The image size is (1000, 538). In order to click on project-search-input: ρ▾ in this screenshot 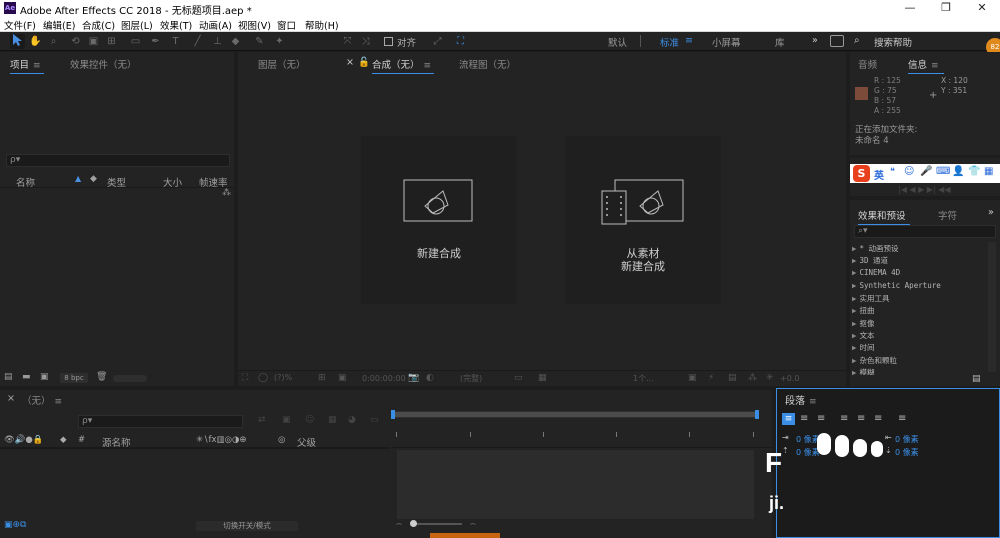, I will do `click(118, 160)`.